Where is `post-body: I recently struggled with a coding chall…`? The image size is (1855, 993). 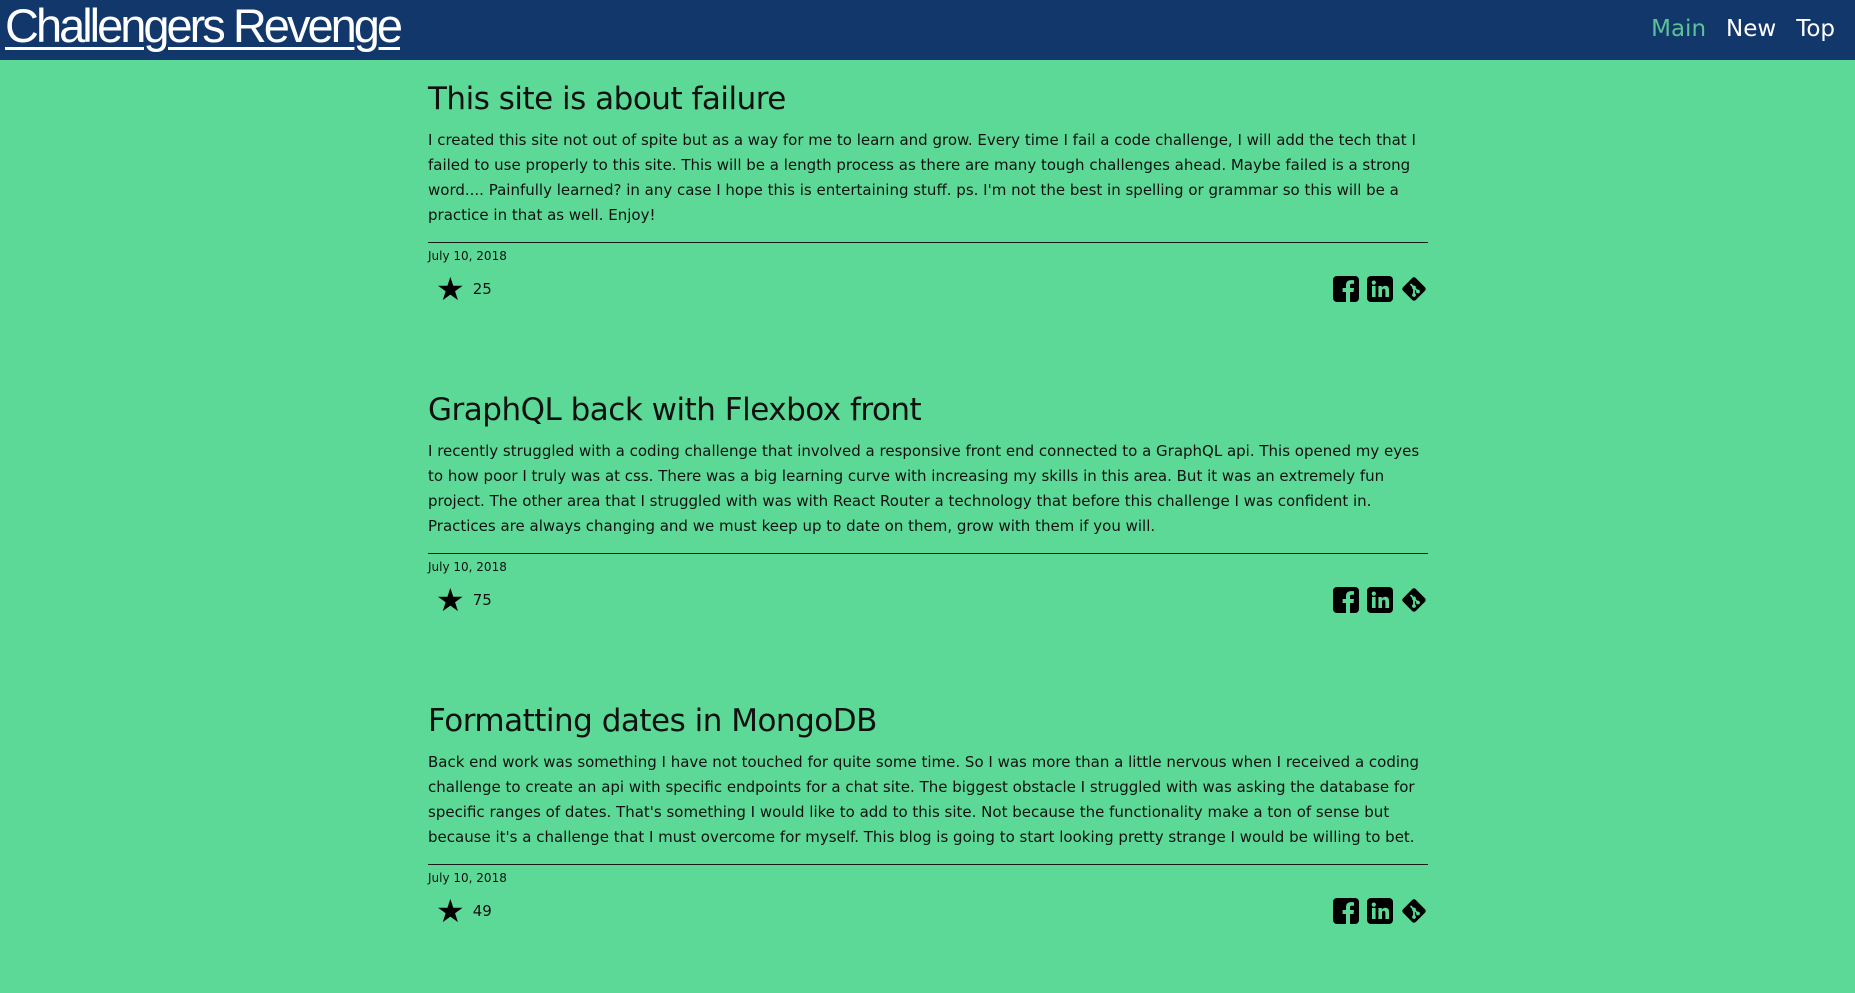 post-body: I recently struggled with a coding chall… is located at coordinates (924, 488).